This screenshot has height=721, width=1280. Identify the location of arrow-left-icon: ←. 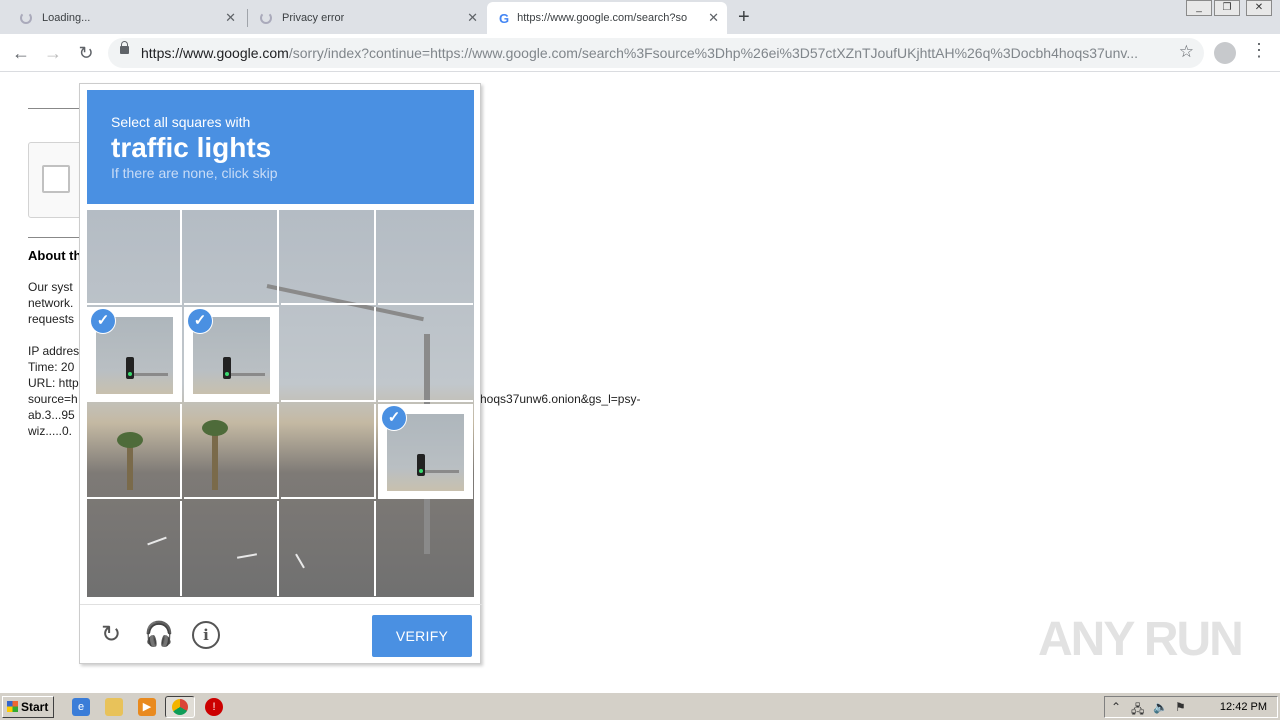
(21, 53).